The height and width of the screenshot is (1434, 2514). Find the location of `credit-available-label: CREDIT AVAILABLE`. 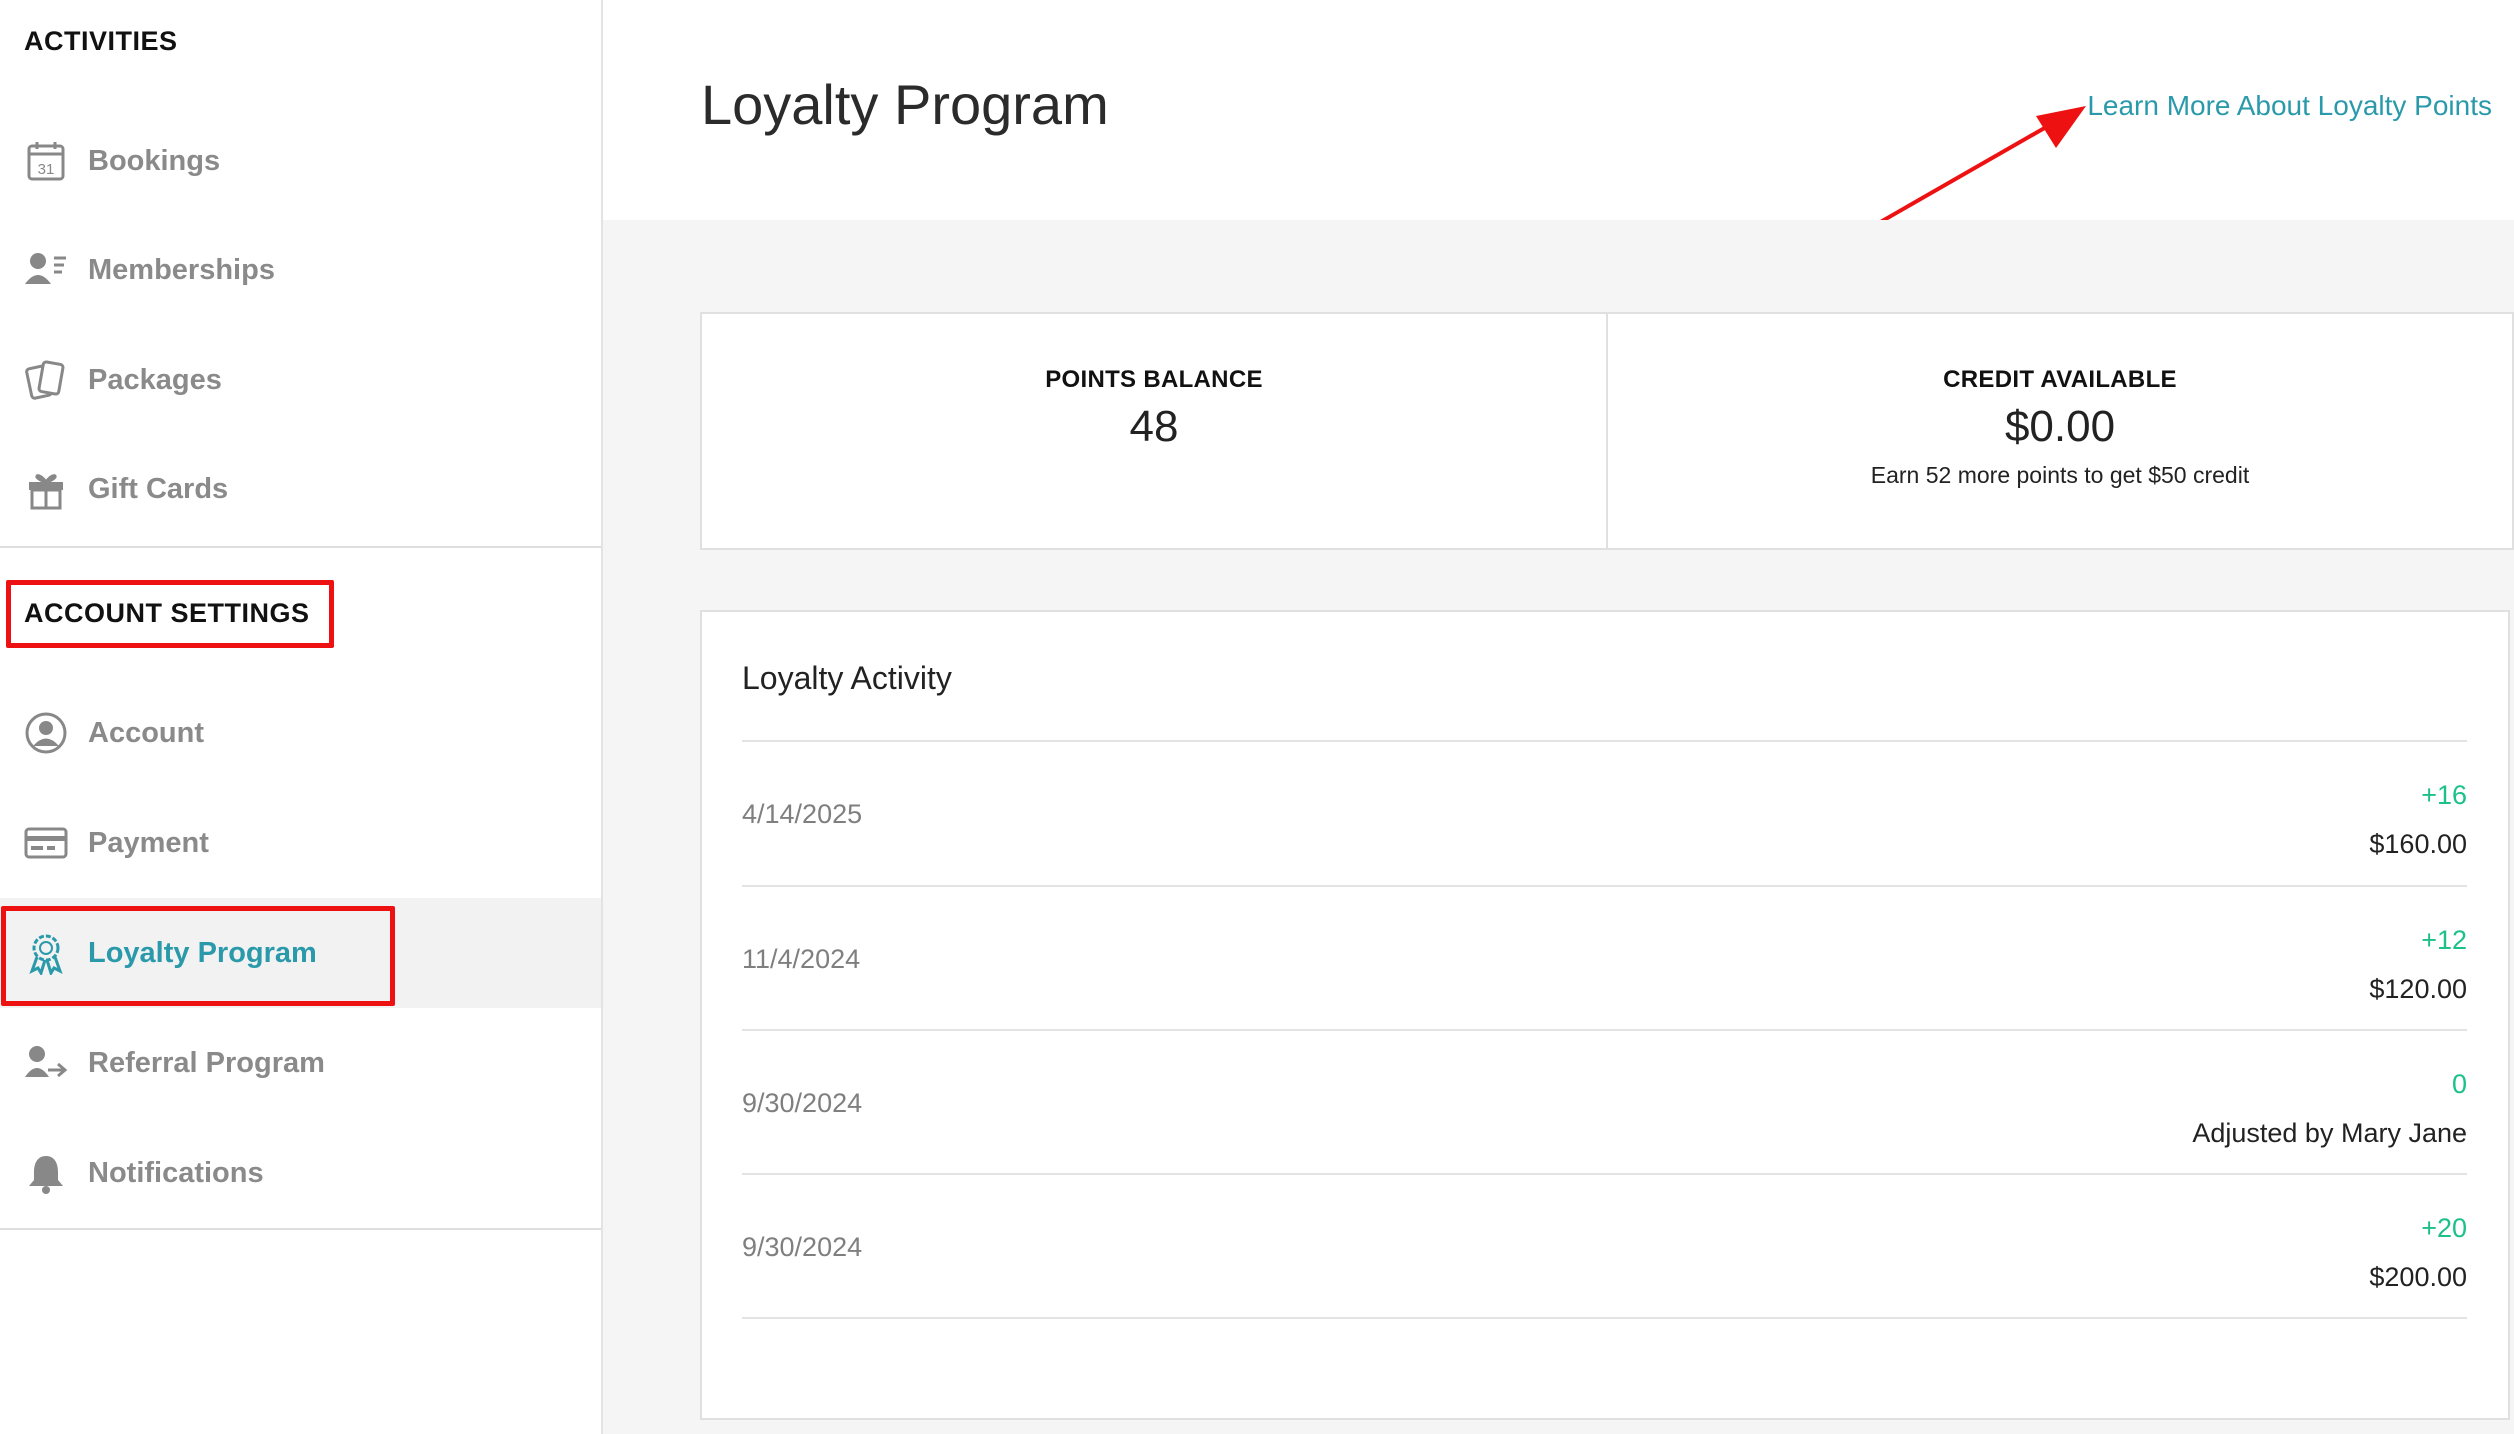

credit-available-label: CREDIT AVAILABLE is located at coordinates (2060, 379).